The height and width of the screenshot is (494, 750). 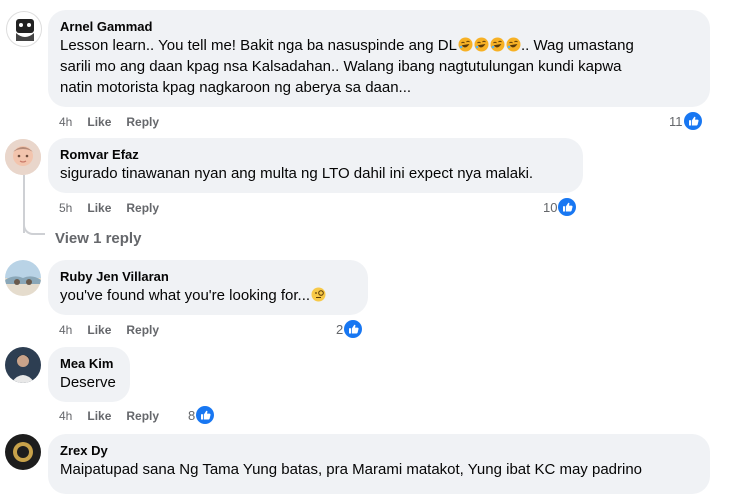 What do you see at coordinates (88, 382) in the screenshot?
I see `comment-text: Deserve` at bounding box center [88, 382].